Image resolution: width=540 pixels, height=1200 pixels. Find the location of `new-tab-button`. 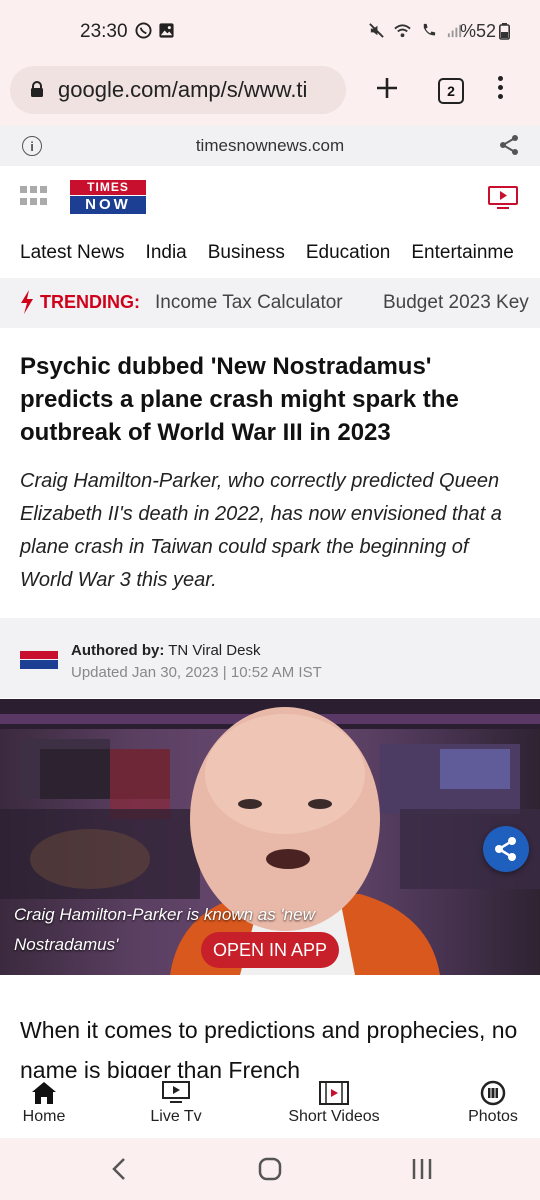

new-tab-button is located at coordinates (387, 88).